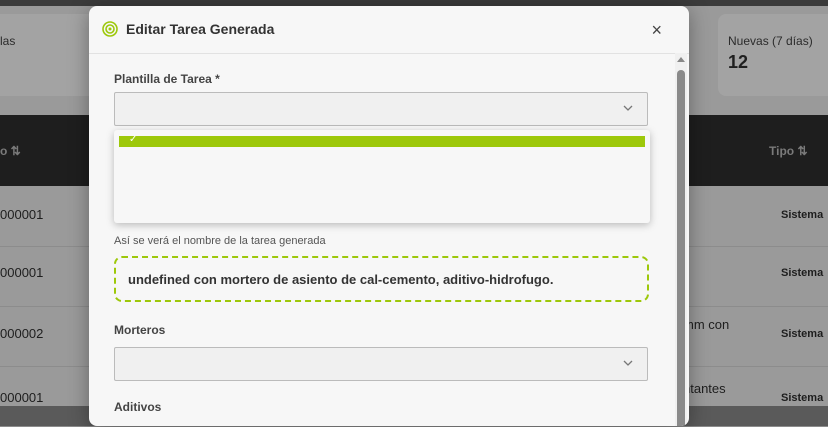  What do you see at coordinates (110, 29) in the screenshot?
I see `target-icon` at bounding box center [110, 29].